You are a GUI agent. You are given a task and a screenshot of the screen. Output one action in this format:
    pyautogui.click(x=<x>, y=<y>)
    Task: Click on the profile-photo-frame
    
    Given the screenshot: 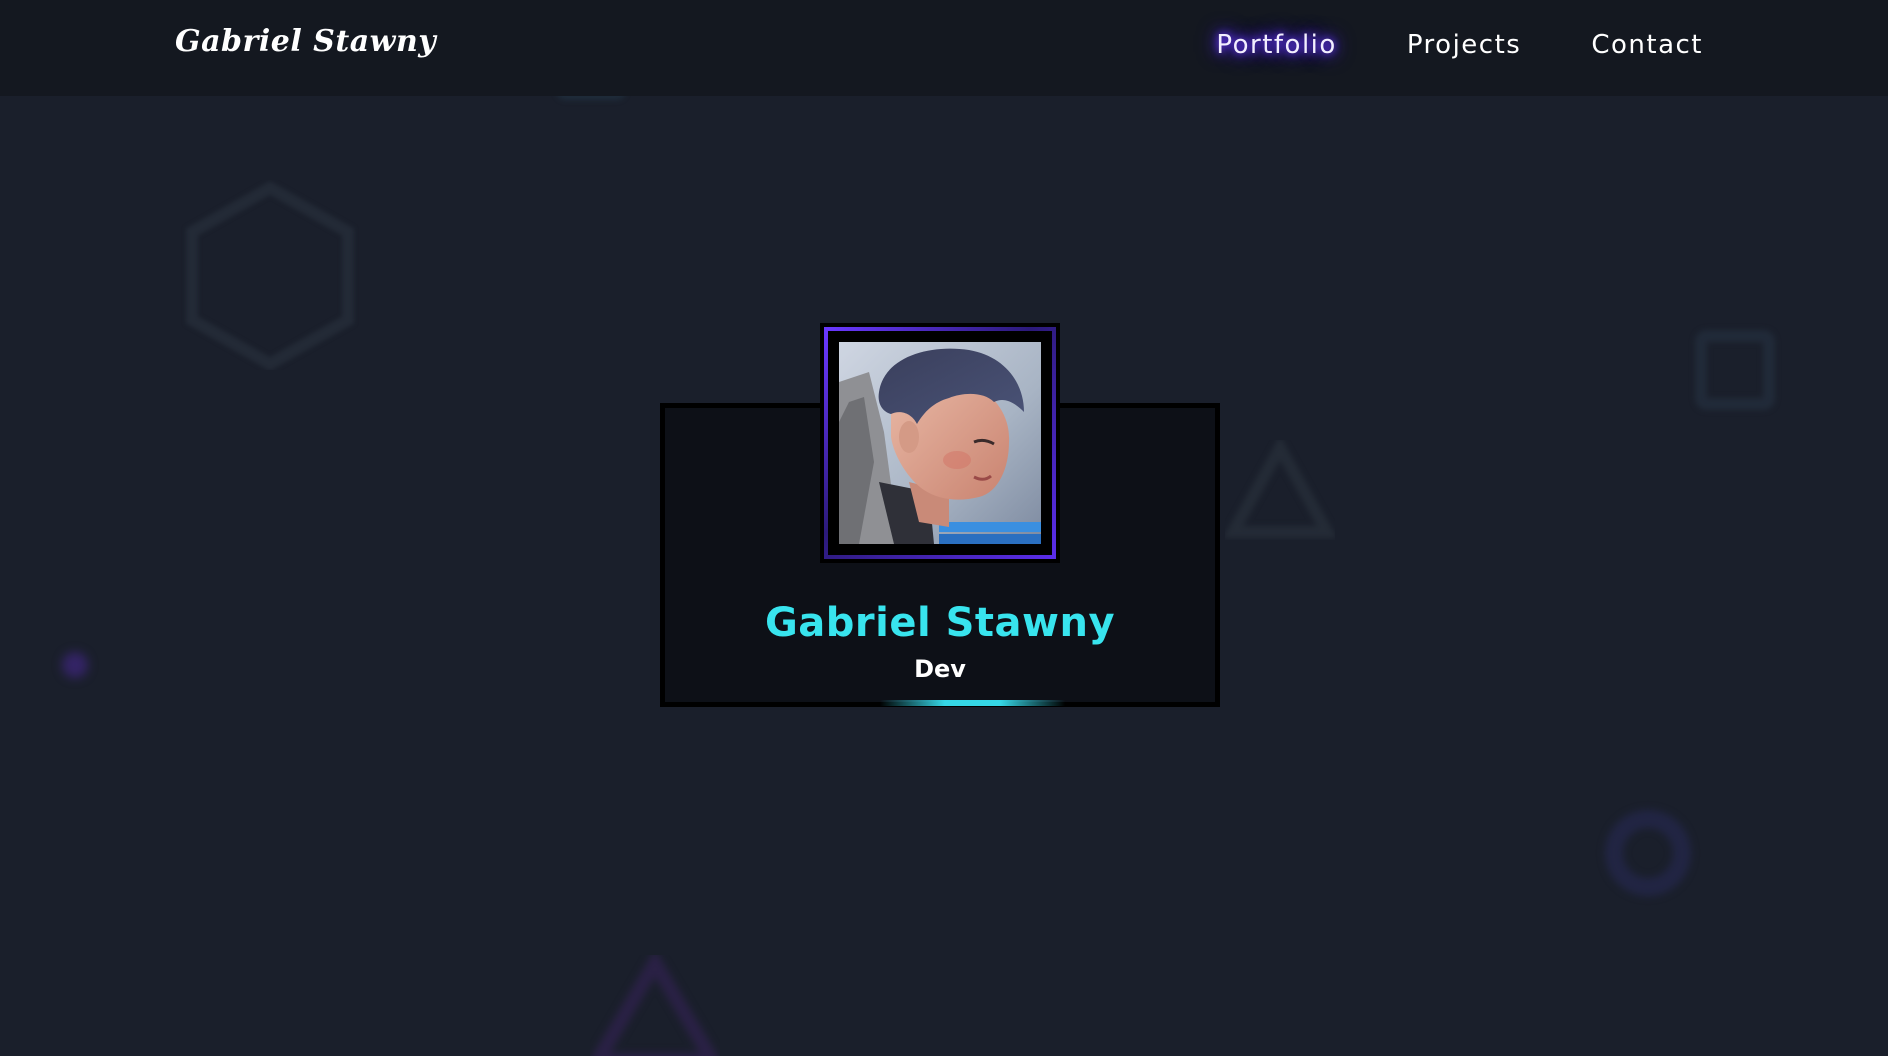 What is the action you would take?
    pyautogui.click(x=940, y=443)
    